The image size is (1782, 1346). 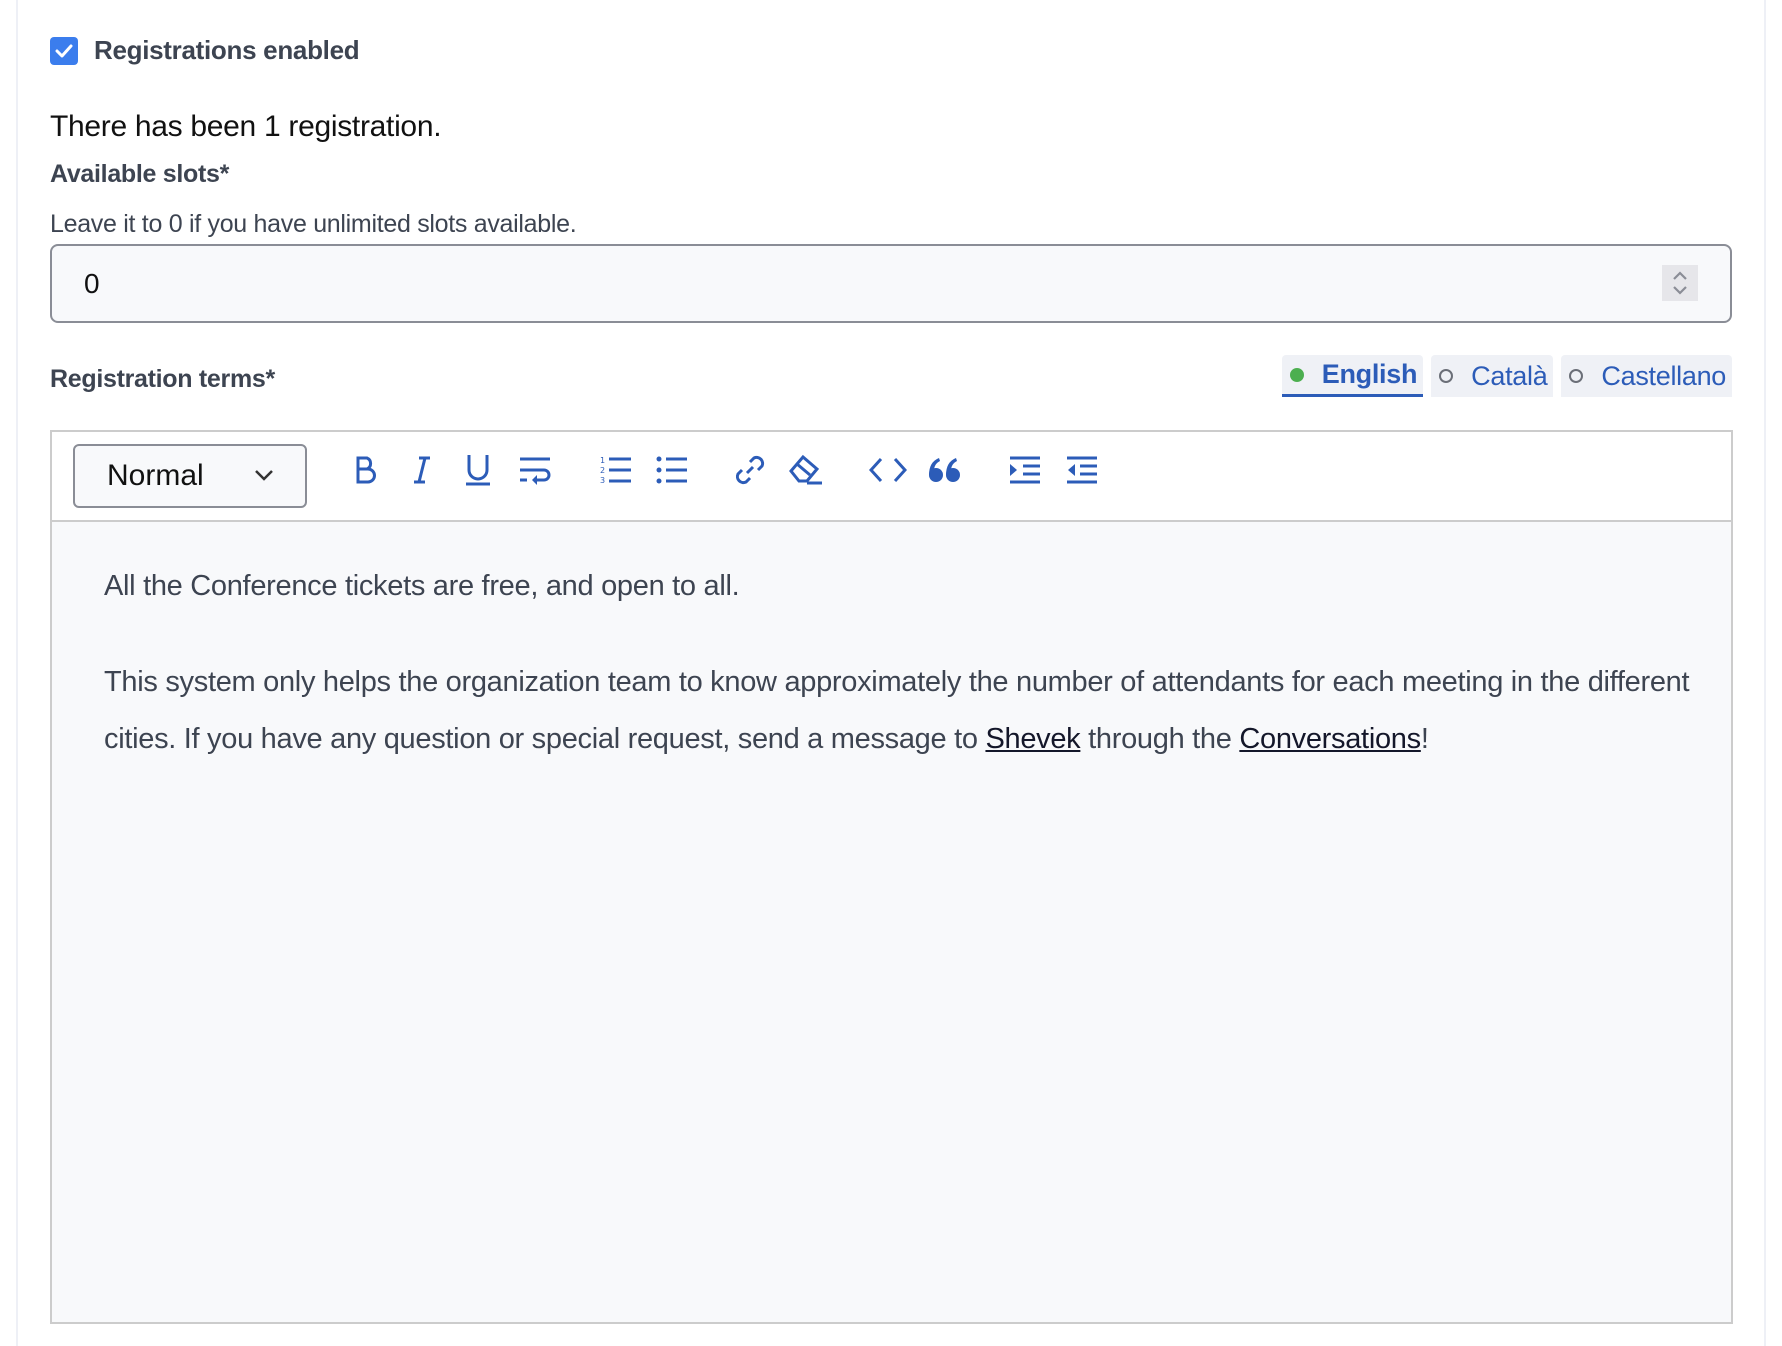 I want to click on tab-catala: Català, so click(x=1492, y=376).